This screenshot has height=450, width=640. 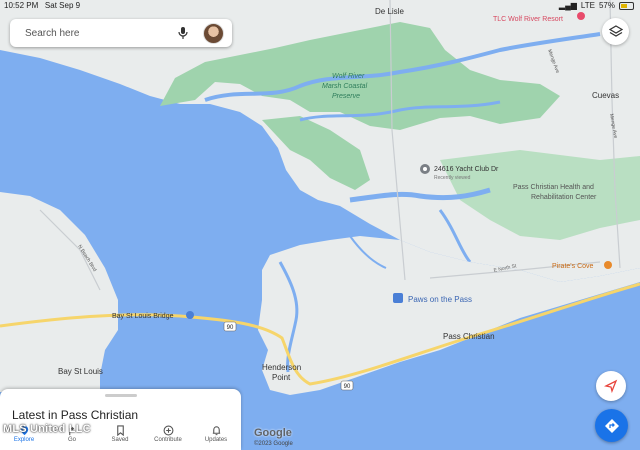 I want to click on label-henderson-2: Point, so click(x=281, y=377).